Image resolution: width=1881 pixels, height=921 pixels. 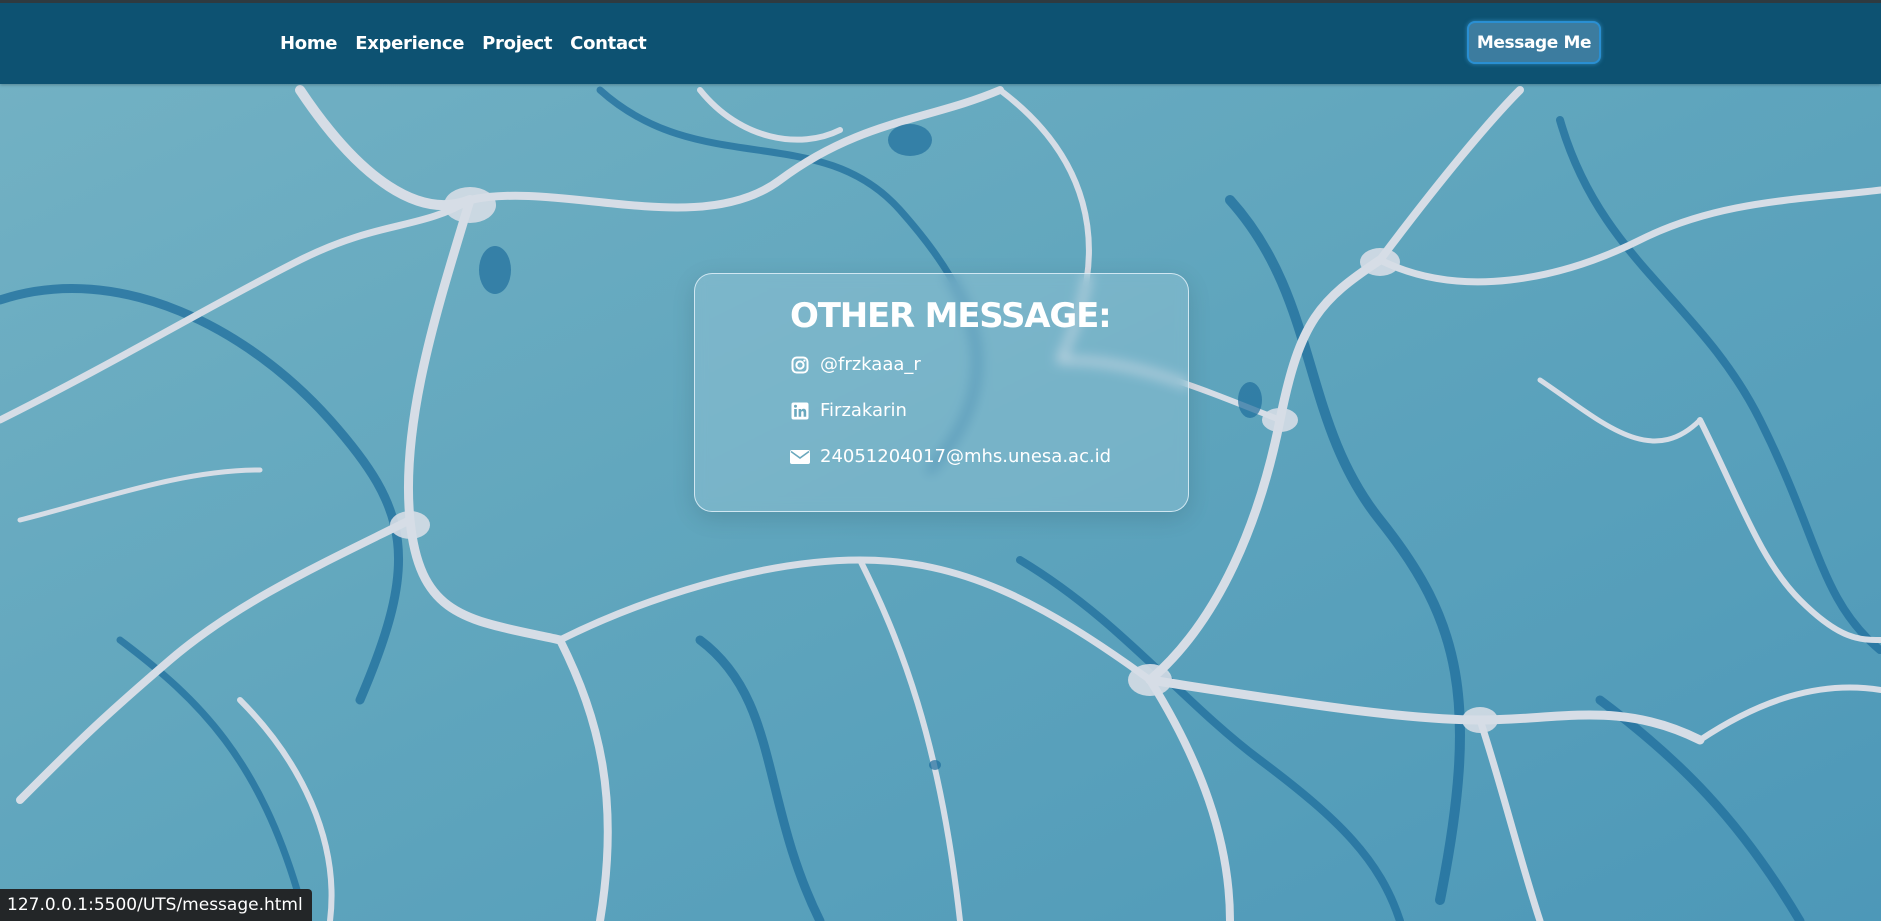 What do you see at coordinates (940, 1) in the screenshot?
I see `window-top-edge` at bounding box center [940, 1].